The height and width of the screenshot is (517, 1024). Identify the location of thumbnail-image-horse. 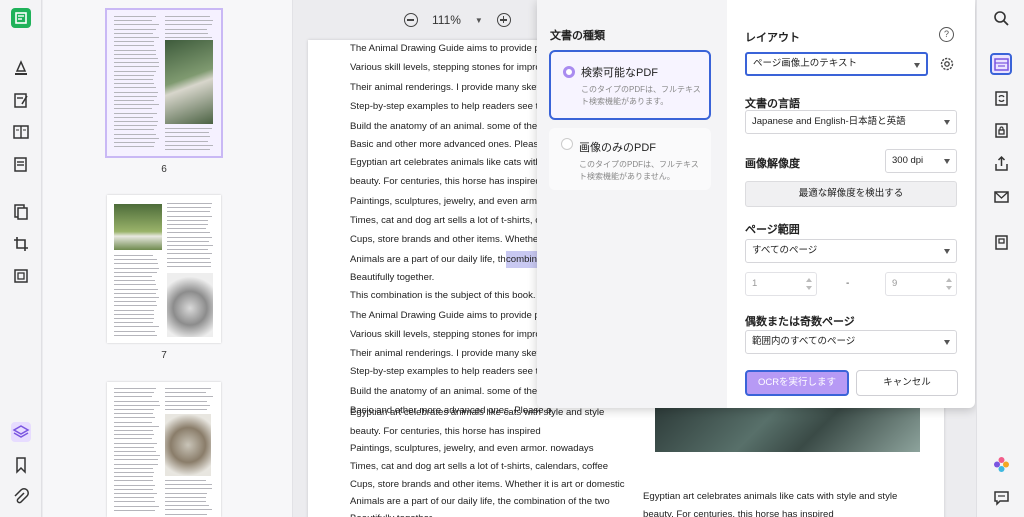
(188, 445).